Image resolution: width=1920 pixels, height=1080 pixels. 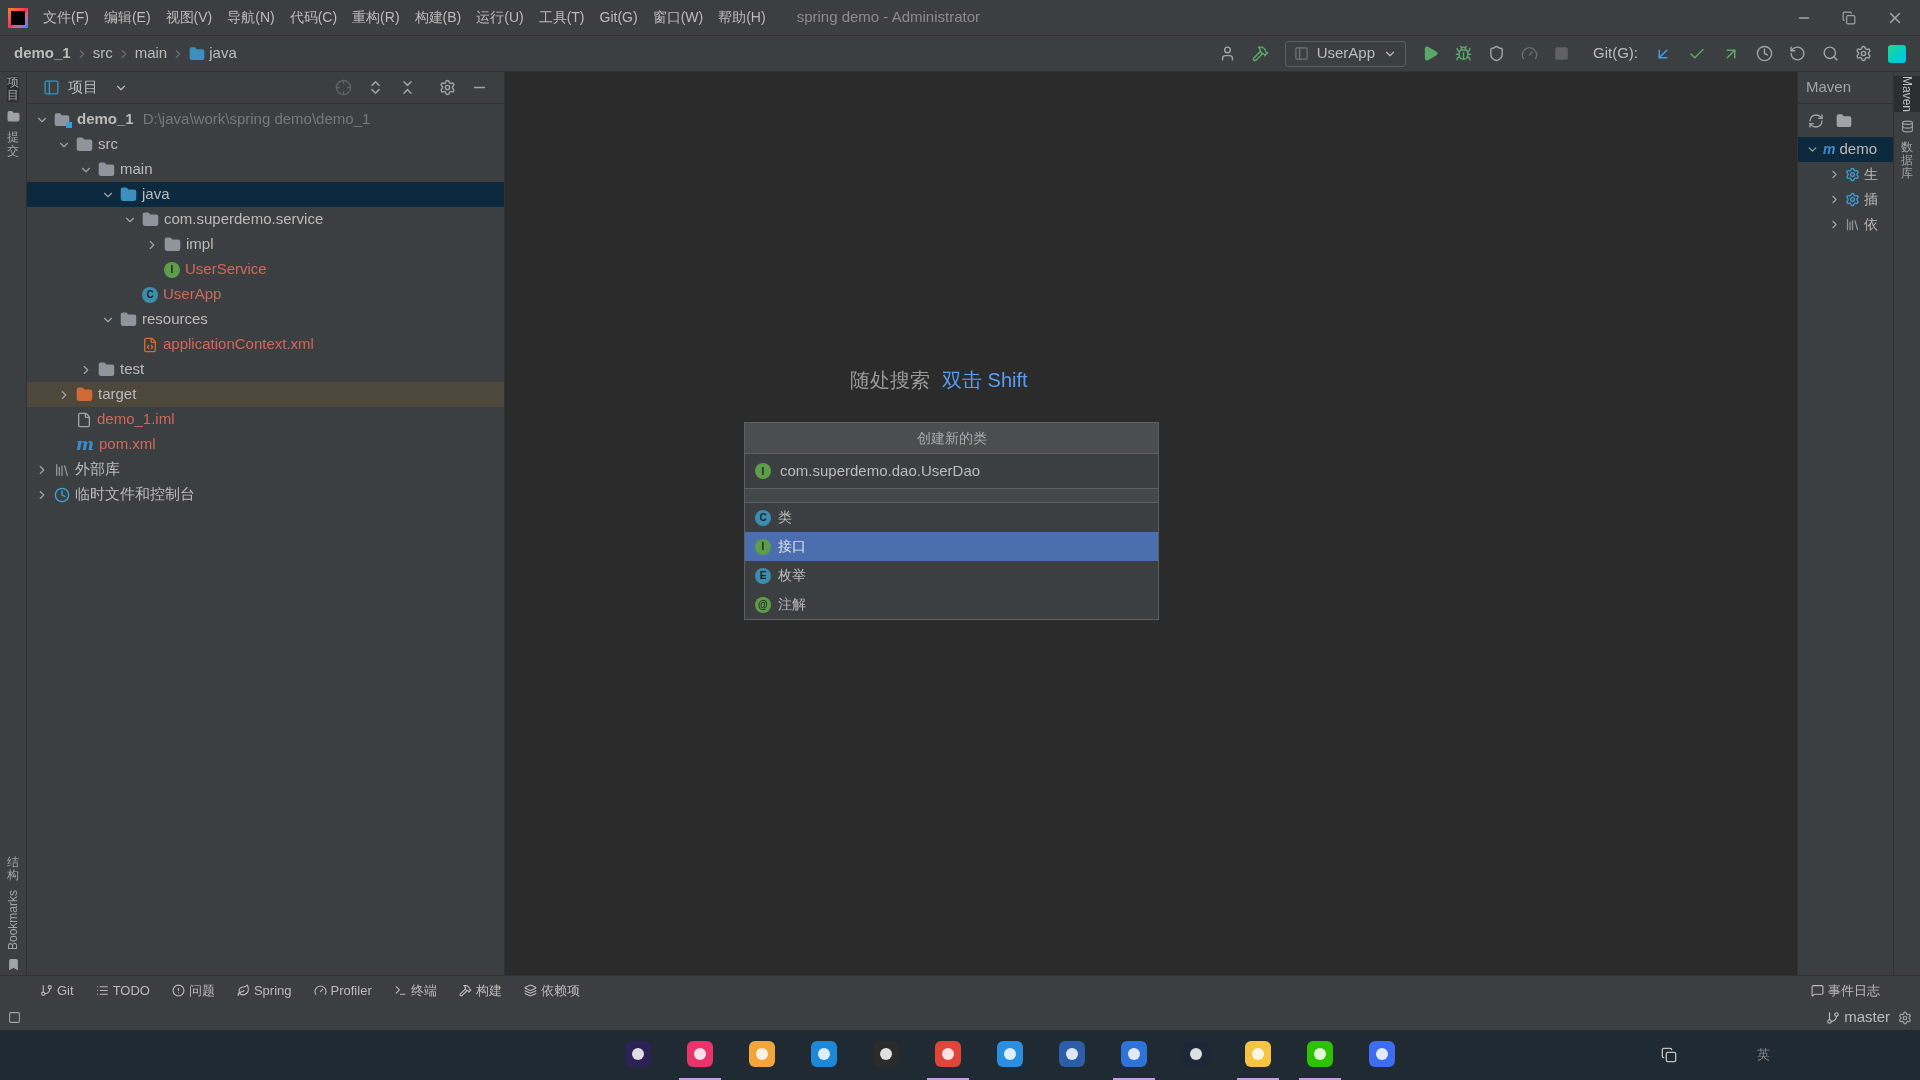 I want to click on tool-window-tab: Bookmarks, so click(x=13, y=919).